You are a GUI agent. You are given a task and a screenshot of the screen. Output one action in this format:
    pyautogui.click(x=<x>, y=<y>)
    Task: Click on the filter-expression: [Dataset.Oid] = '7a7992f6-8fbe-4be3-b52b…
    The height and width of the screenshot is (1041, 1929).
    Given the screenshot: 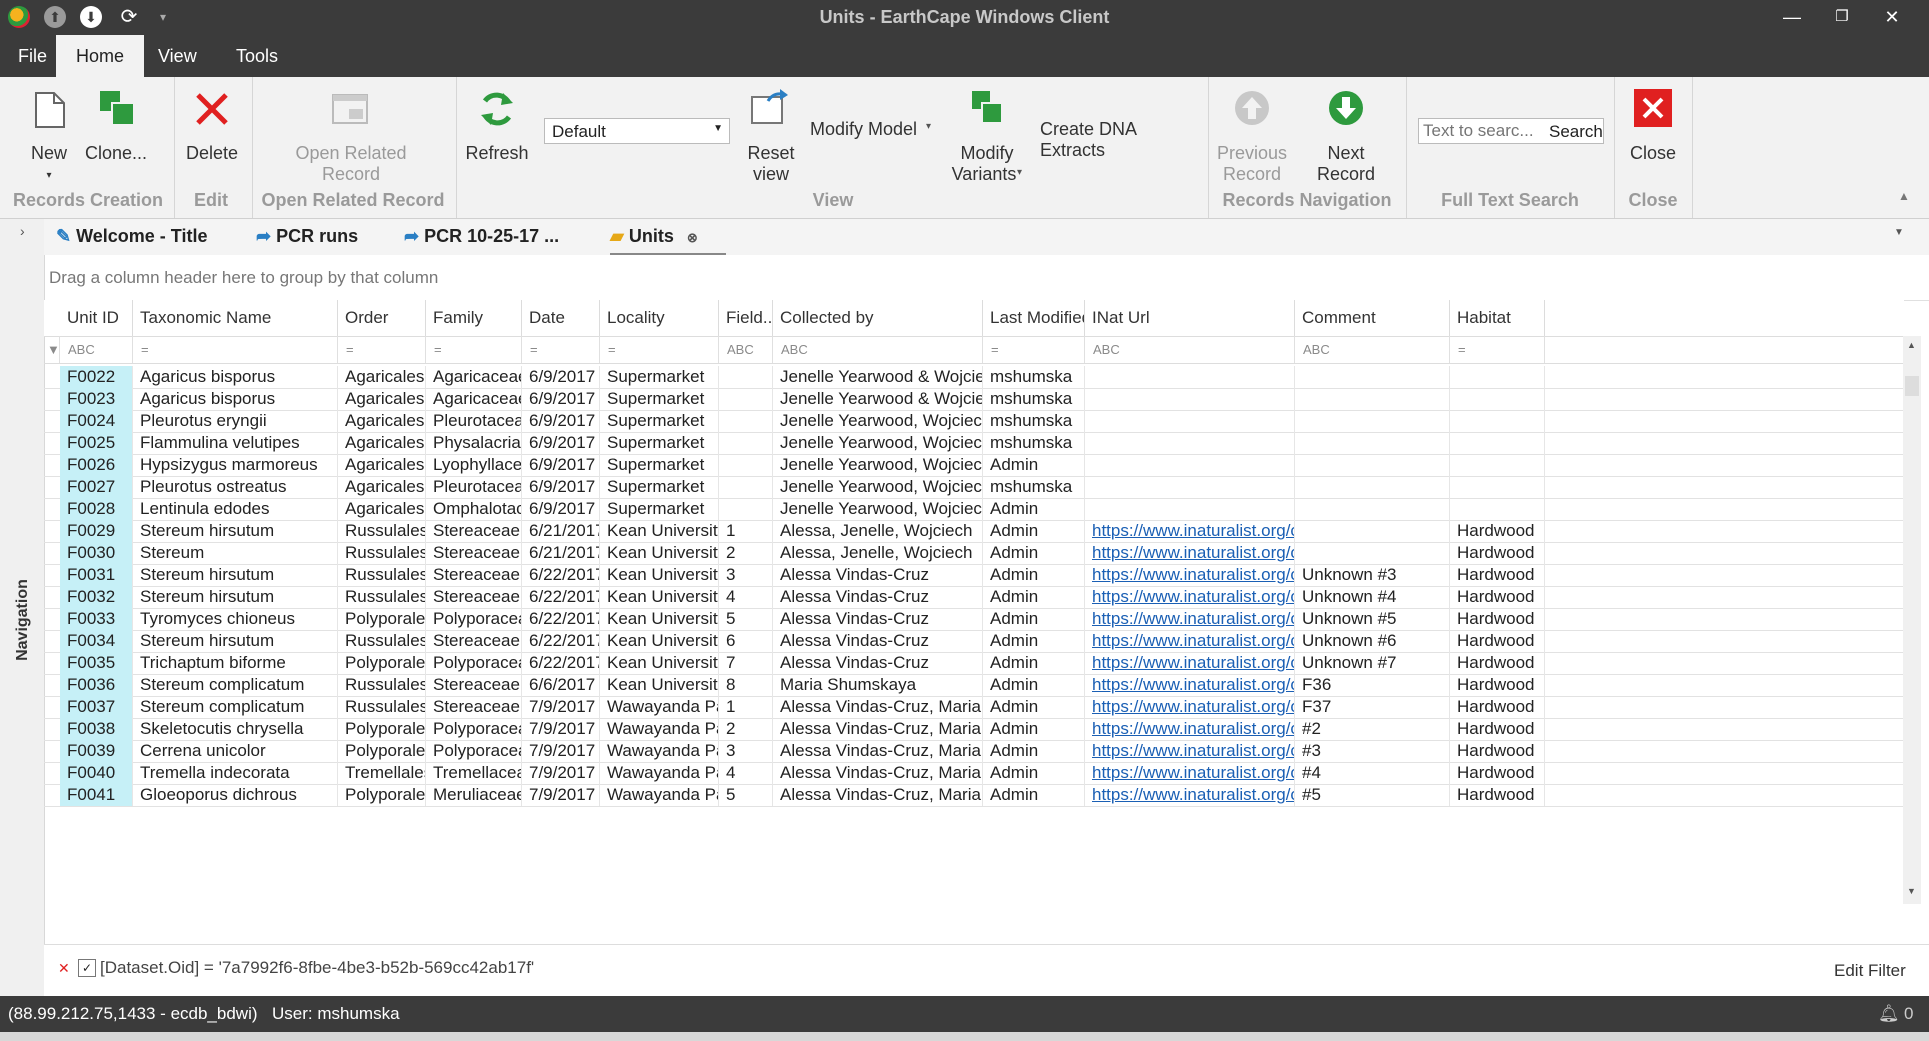 What is the action you would take?
    pyautogui.click(x=317, y=968)
    